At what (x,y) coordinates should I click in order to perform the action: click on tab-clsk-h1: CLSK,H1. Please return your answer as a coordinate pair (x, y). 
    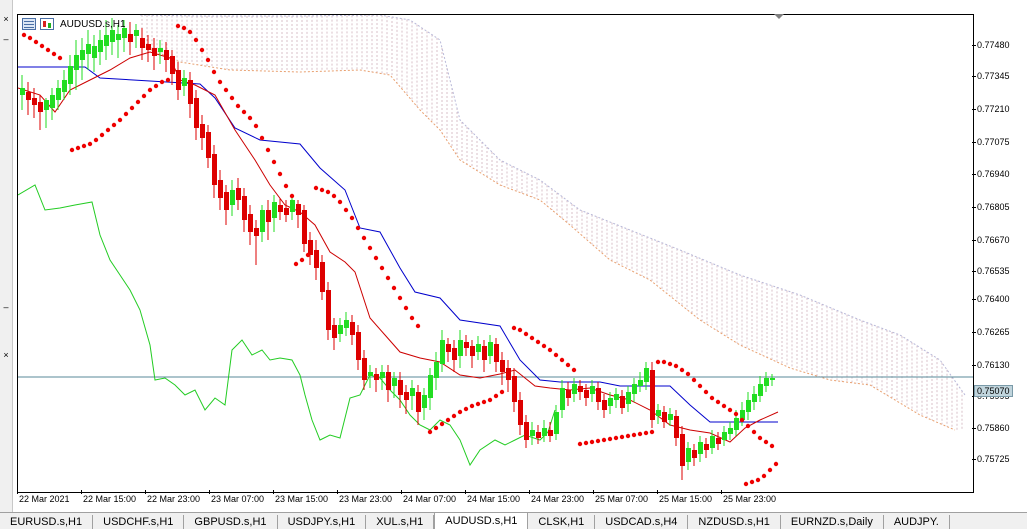
    Looking at the image, I should click on (562, 522).